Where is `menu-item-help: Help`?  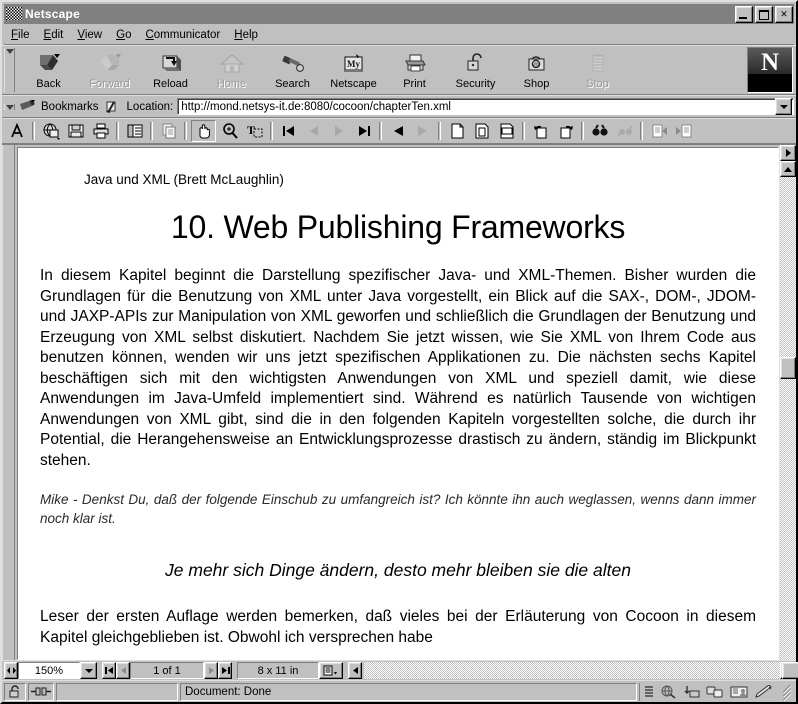
menu-item-help: Help is located at coordinates (246, 35).